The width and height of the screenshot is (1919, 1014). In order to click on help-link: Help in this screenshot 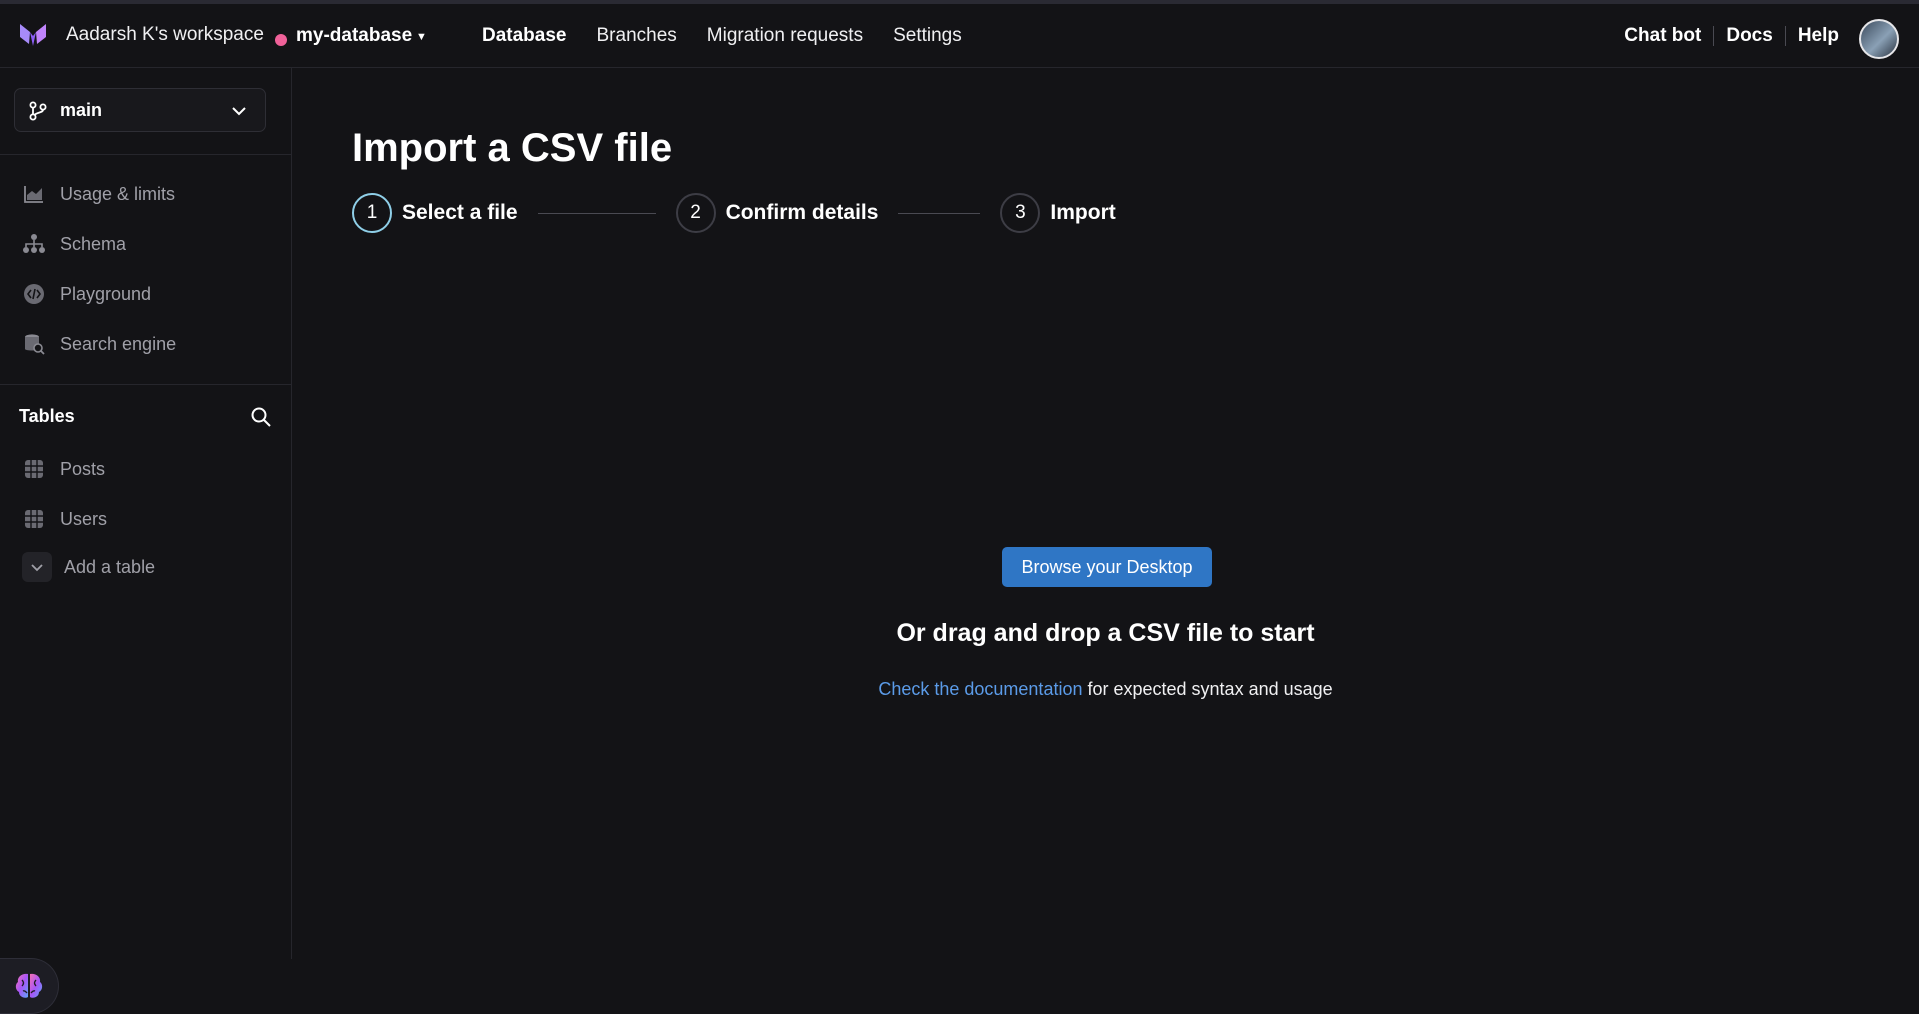, I will do `click(1818, 36)`.